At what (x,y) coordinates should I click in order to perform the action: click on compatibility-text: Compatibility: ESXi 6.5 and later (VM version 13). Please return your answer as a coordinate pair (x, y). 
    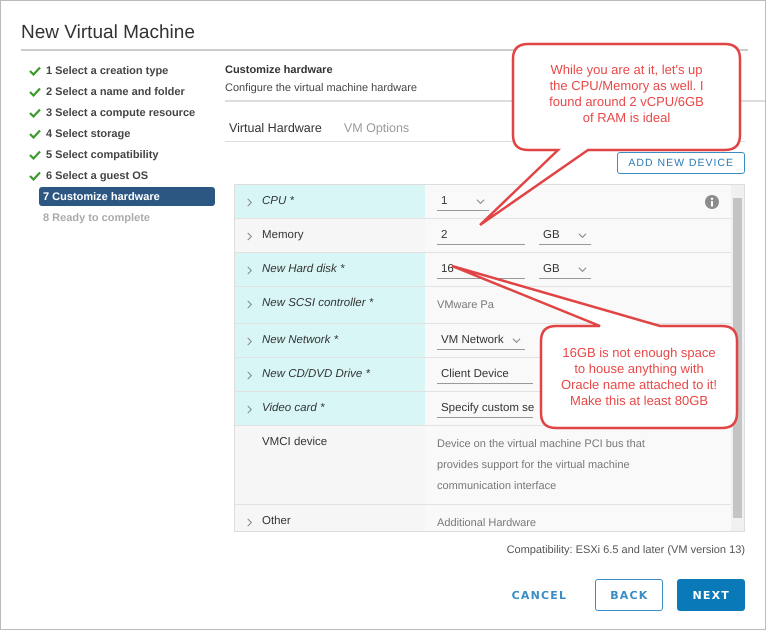
    Looking at the image, I should click on (625, 549).